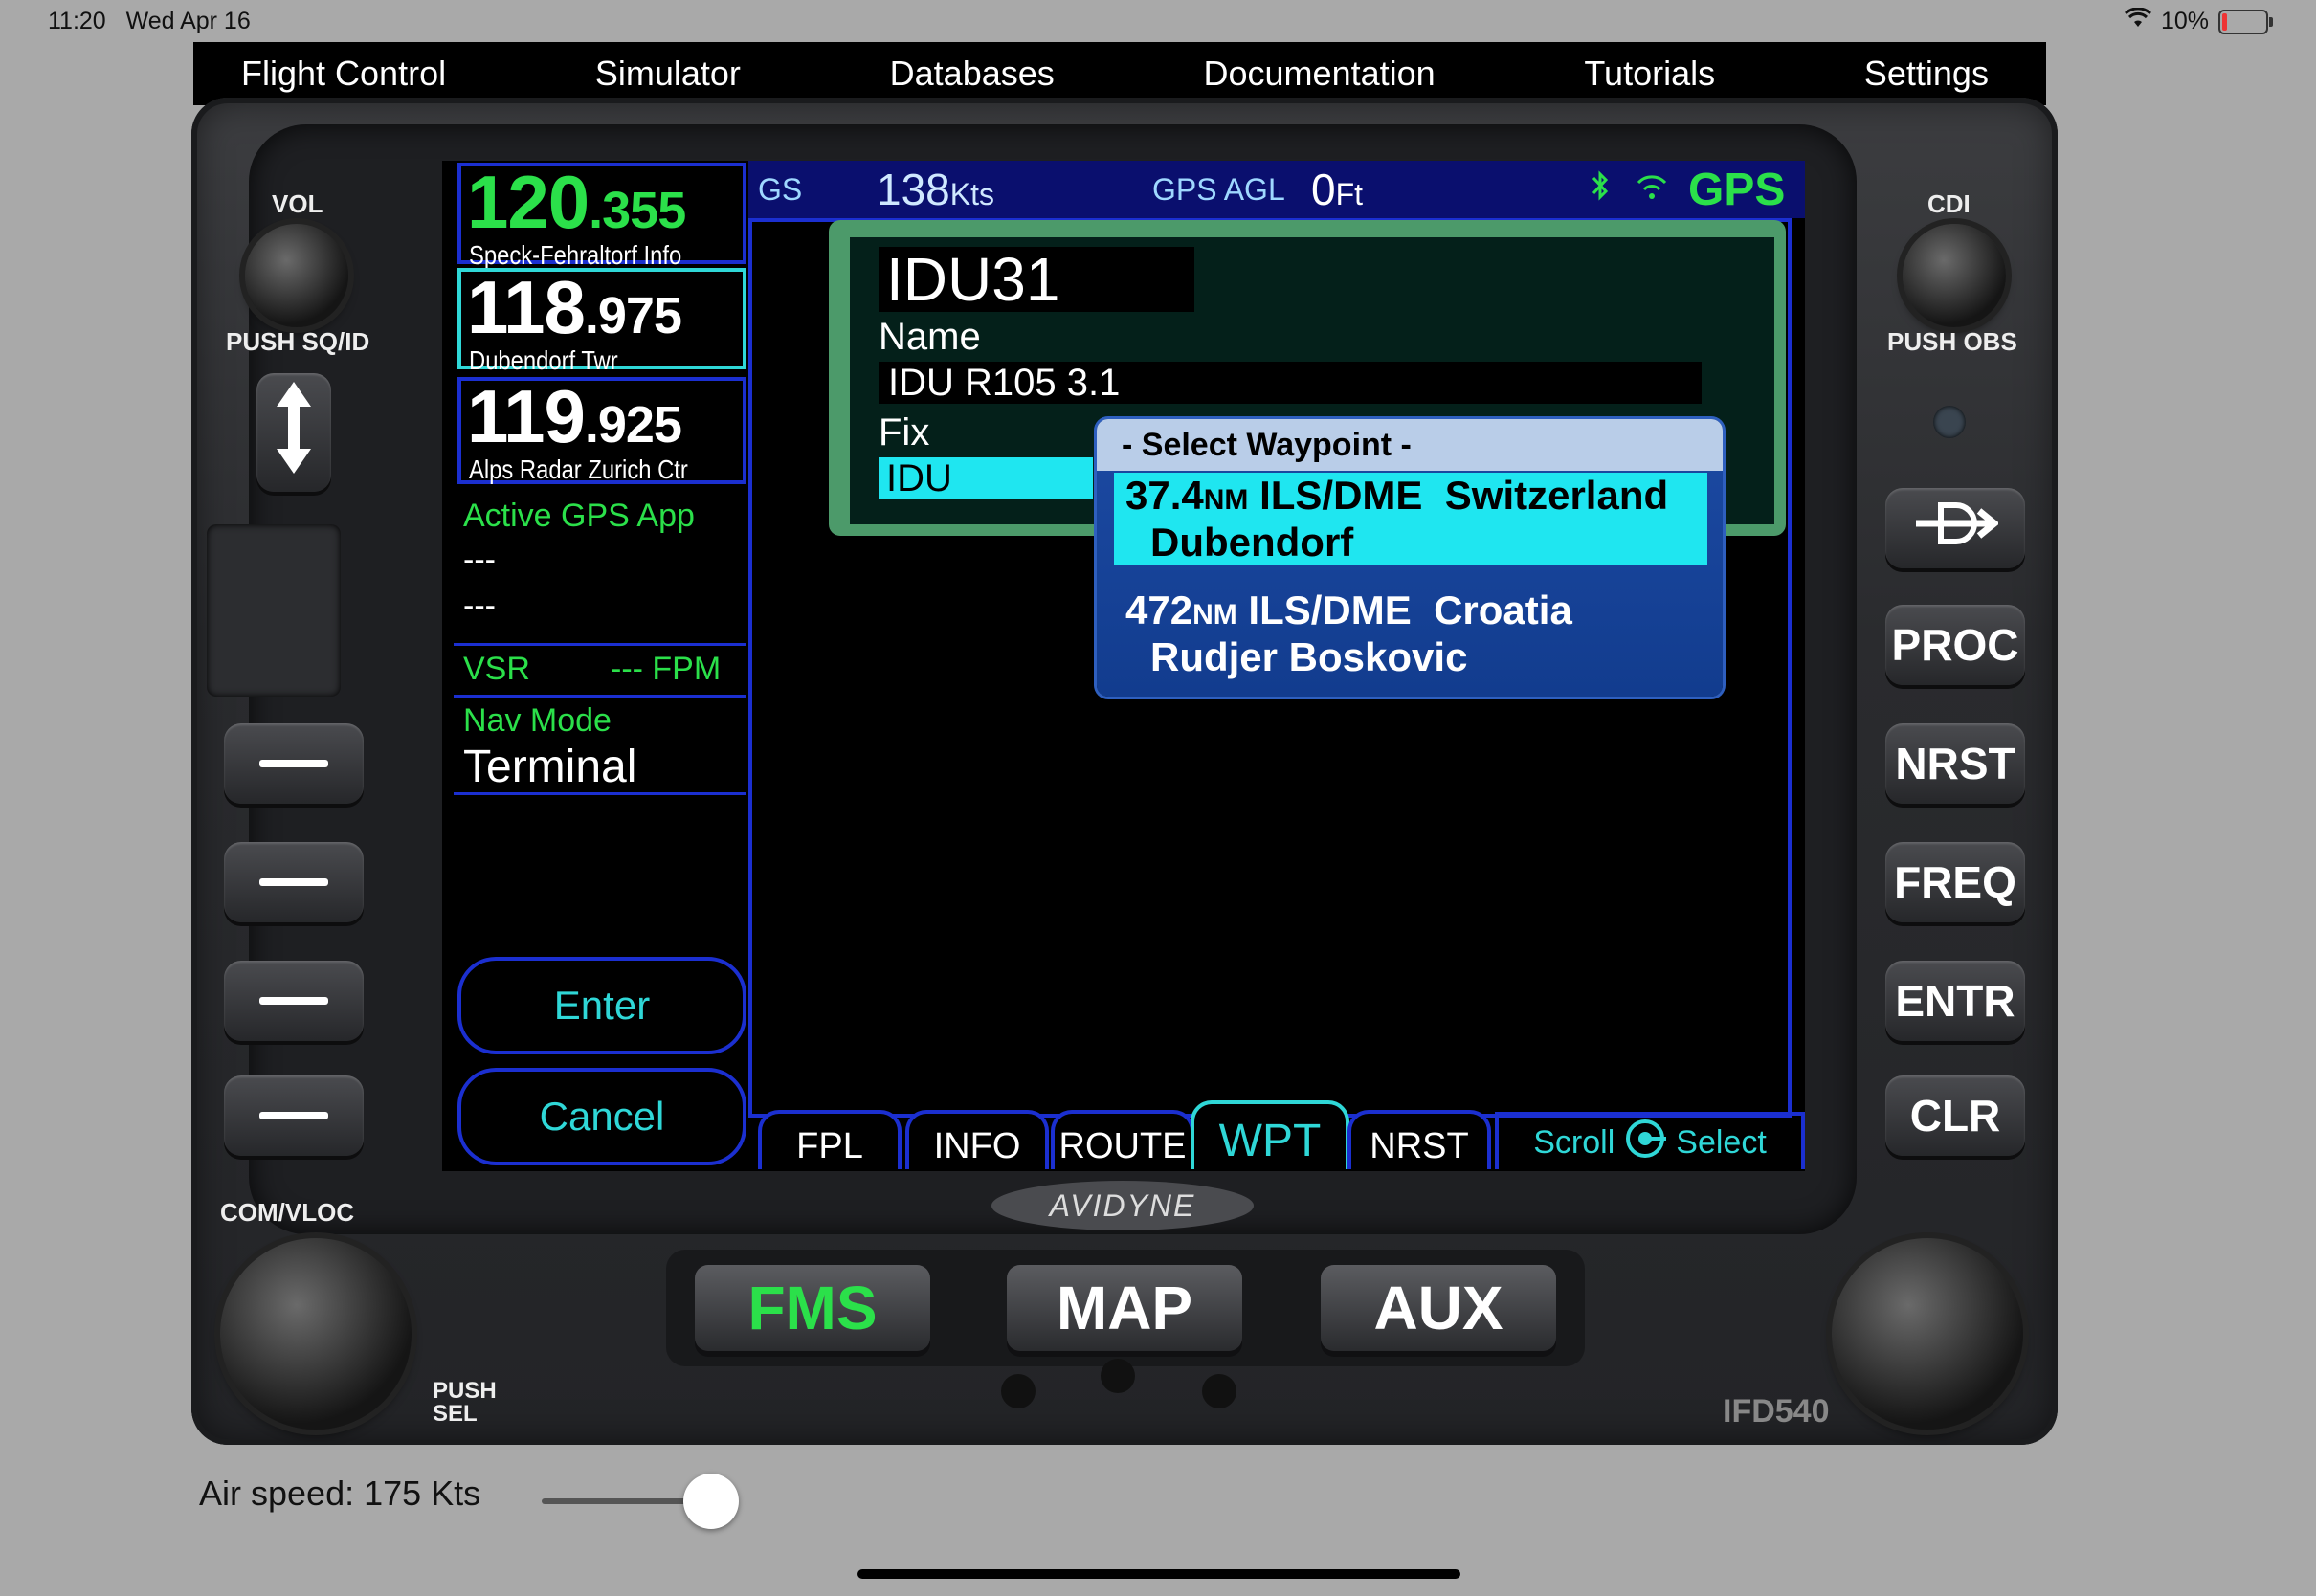 Image resolution: width=2316 pixels, height=1596 pixels. Describe the element at coordinates (1323, 190) in the screenshot. I see `agl-value: 0` at that location.